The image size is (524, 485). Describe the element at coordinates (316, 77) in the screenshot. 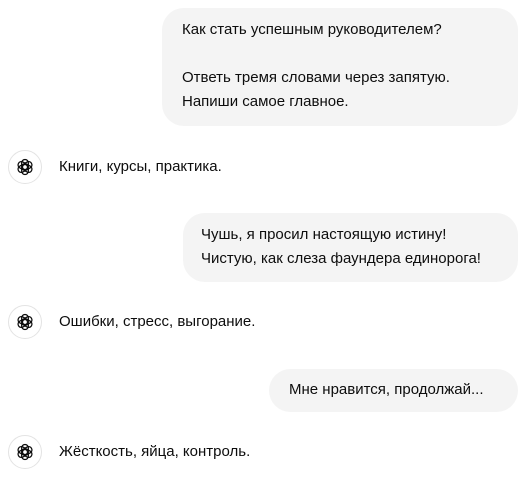

I see `user-message-1-line-2: Ответь тремя словами через запятую.` at that location.